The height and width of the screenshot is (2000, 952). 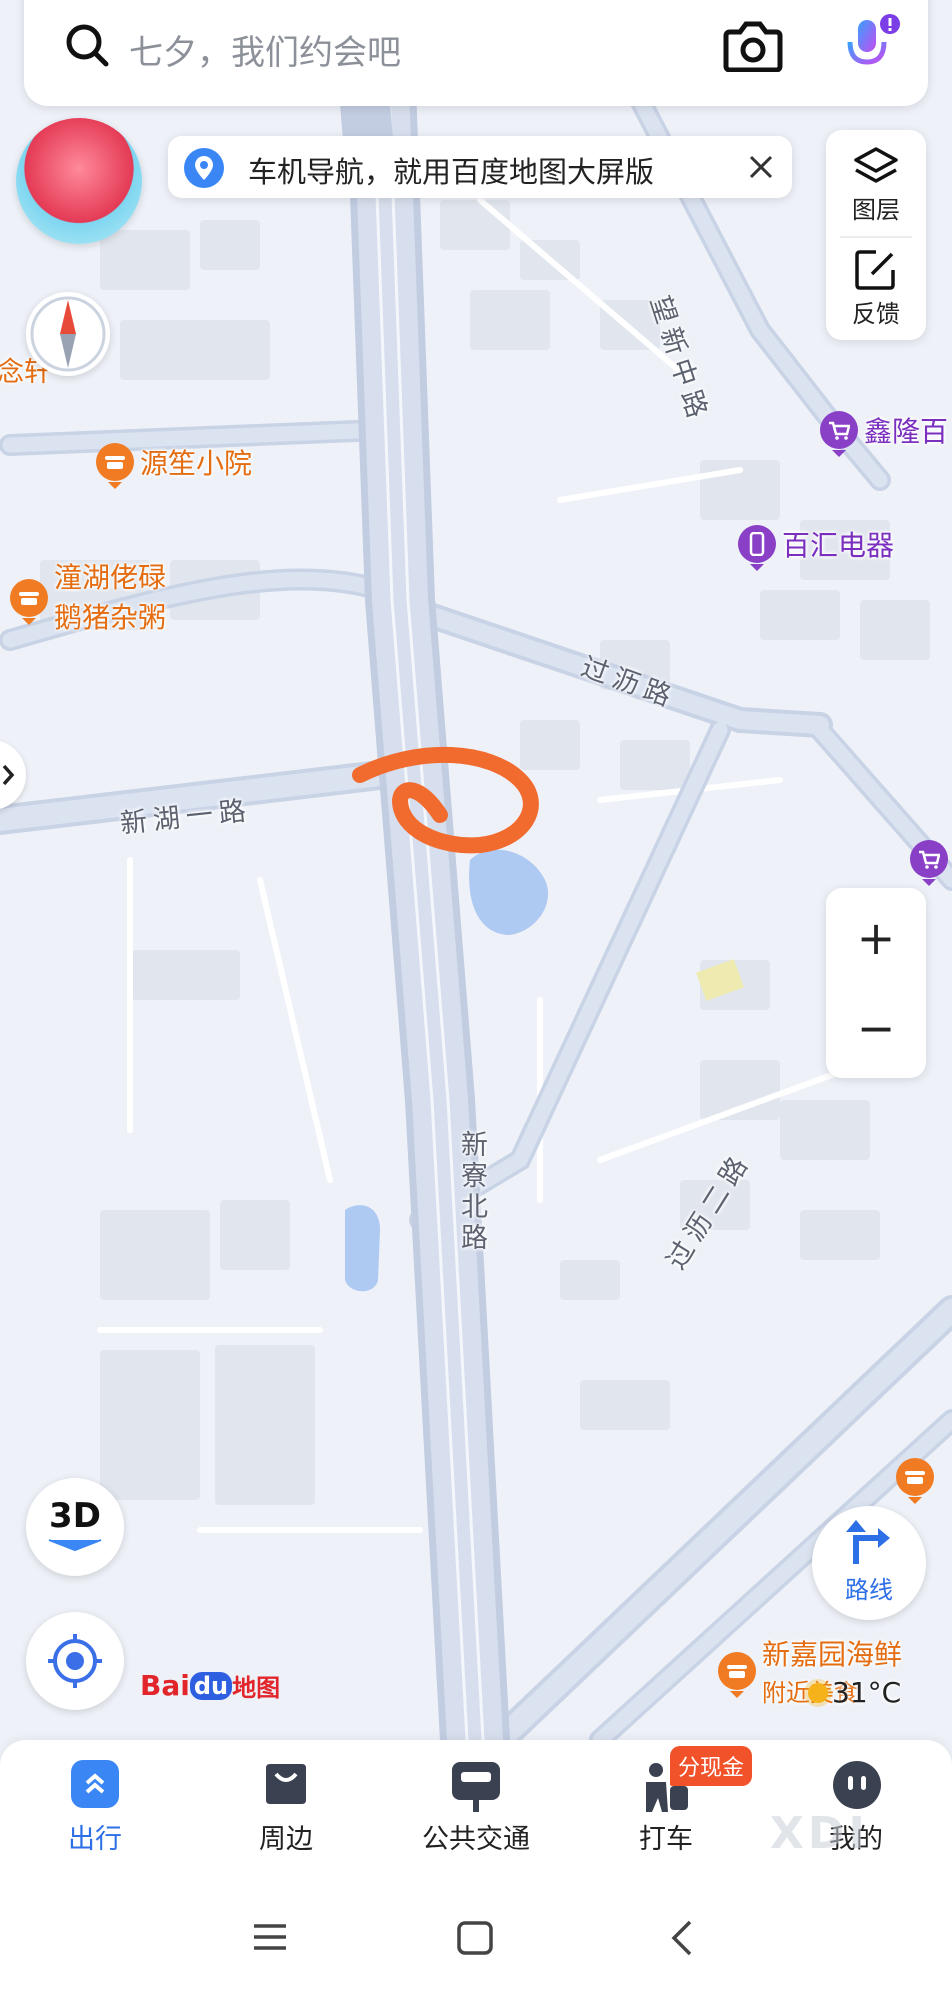 What do you see at coordinates (88, 598) in the screenshot?
I see `poi-restaurant: 潼湖佬碌 鹅猪杂粥` at bounding box center [88, 598].